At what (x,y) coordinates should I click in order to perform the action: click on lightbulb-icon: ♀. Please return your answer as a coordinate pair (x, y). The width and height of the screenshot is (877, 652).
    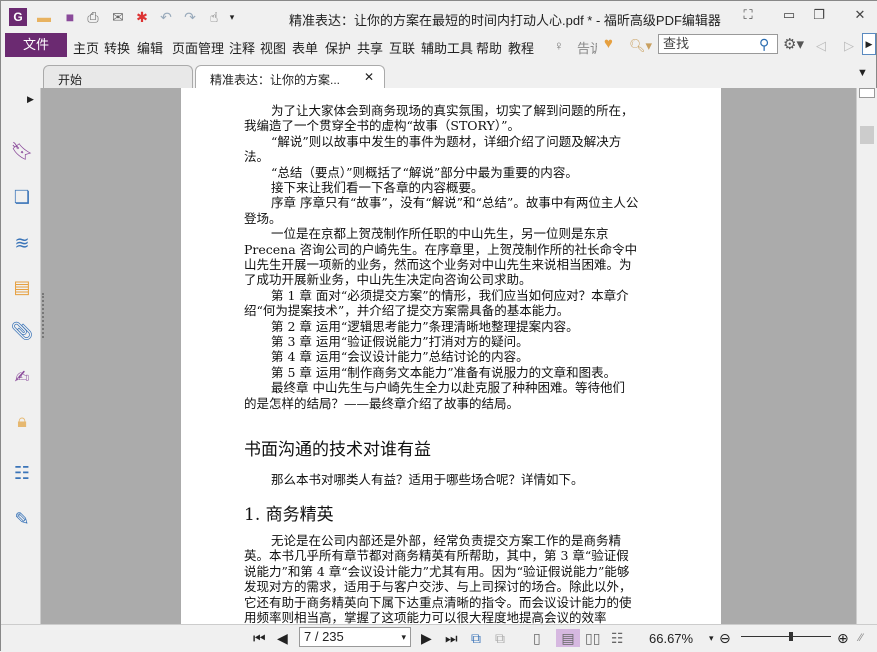
    Looking at the image, I should click on (559, 45).